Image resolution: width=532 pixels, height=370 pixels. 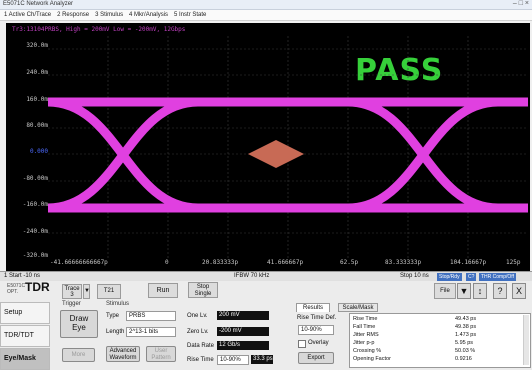 I want to click on tdr-logo: E5071C OPT. TDR, so click(x=28, y=288).